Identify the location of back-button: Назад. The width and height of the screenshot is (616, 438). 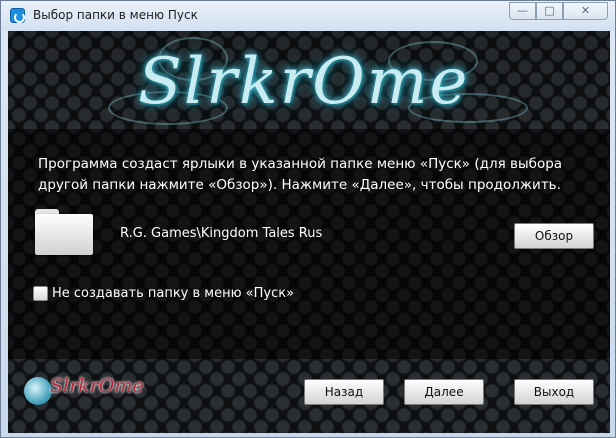
(344, 392).